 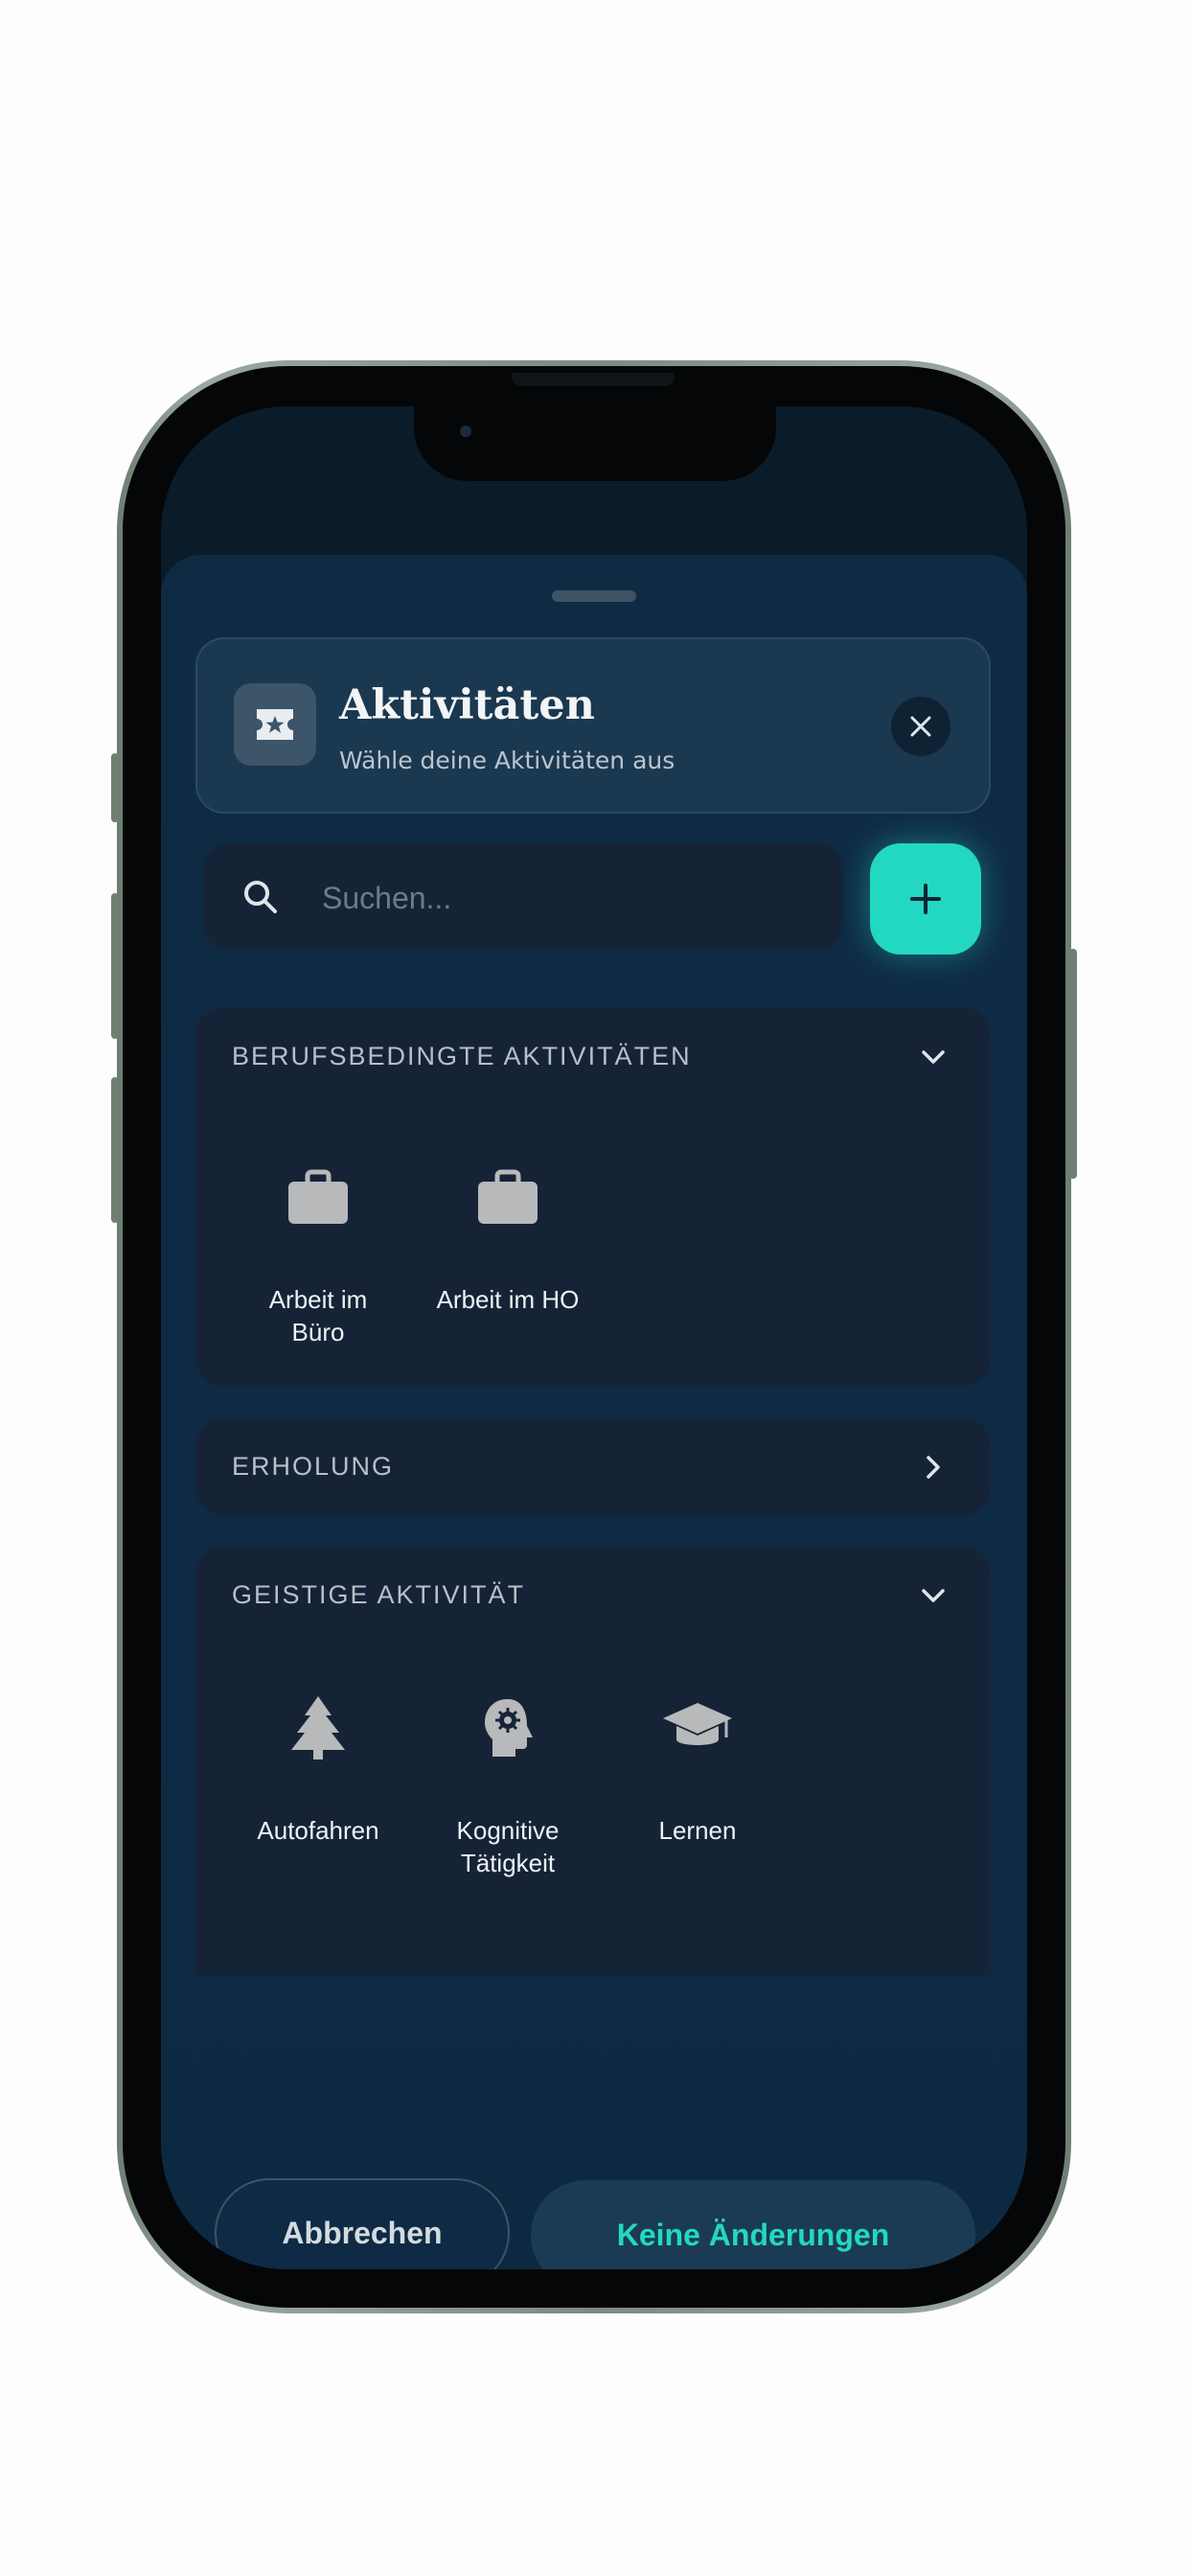 What do you see at coordinates (115, 787) in the screenshot?
I see `silent-switch` at bounding box center [115, 787].